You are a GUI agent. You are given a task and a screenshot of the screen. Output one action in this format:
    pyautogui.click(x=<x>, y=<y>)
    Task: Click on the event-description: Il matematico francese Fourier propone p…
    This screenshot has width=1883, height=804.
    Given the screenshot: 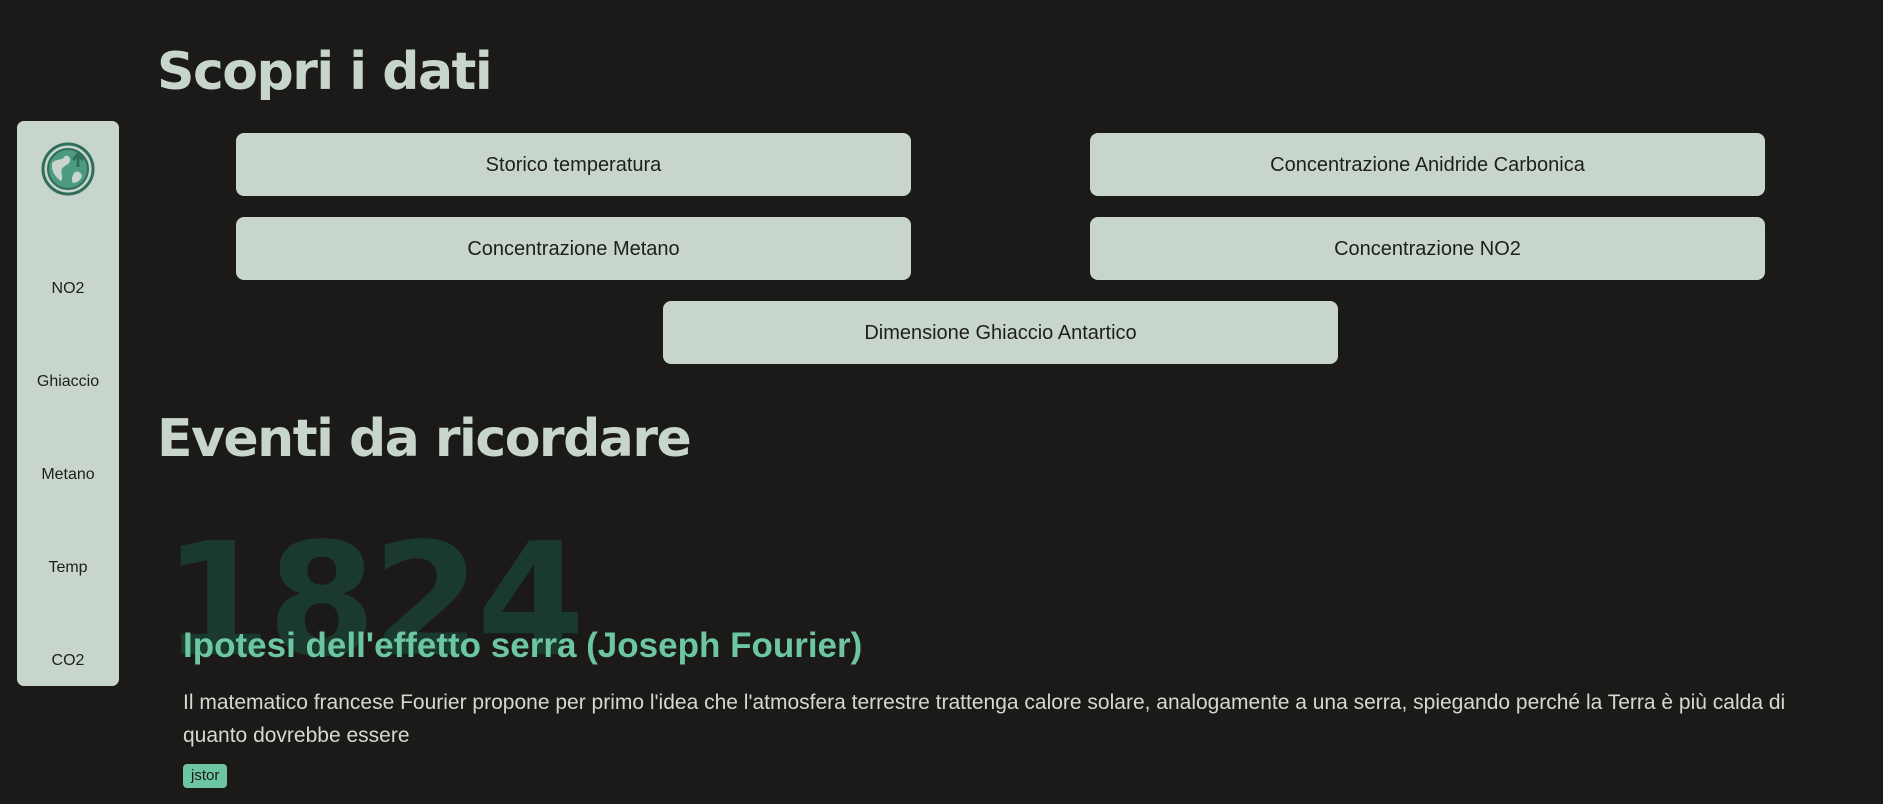 What is the action you would take?
    pyautogui.click(x=984, y=719)
    